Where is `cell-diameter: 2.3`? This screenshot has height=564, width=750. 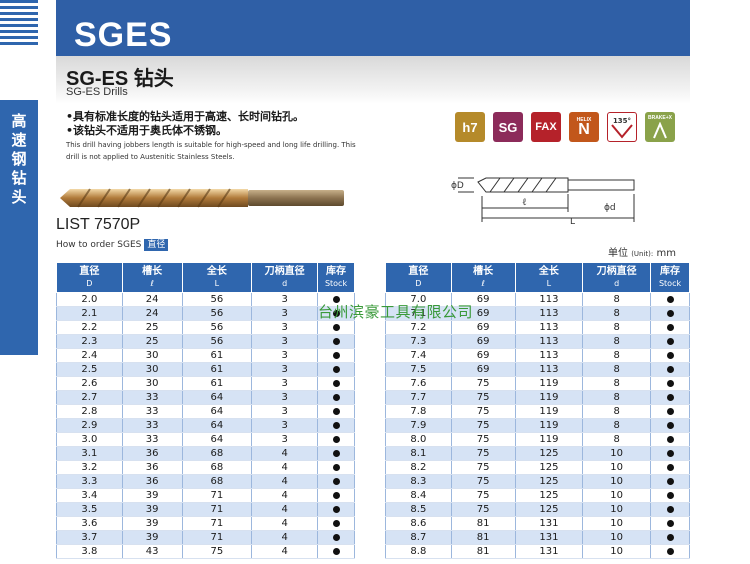
cell-diameter: 2.3 is located at coordinates (89, 341).